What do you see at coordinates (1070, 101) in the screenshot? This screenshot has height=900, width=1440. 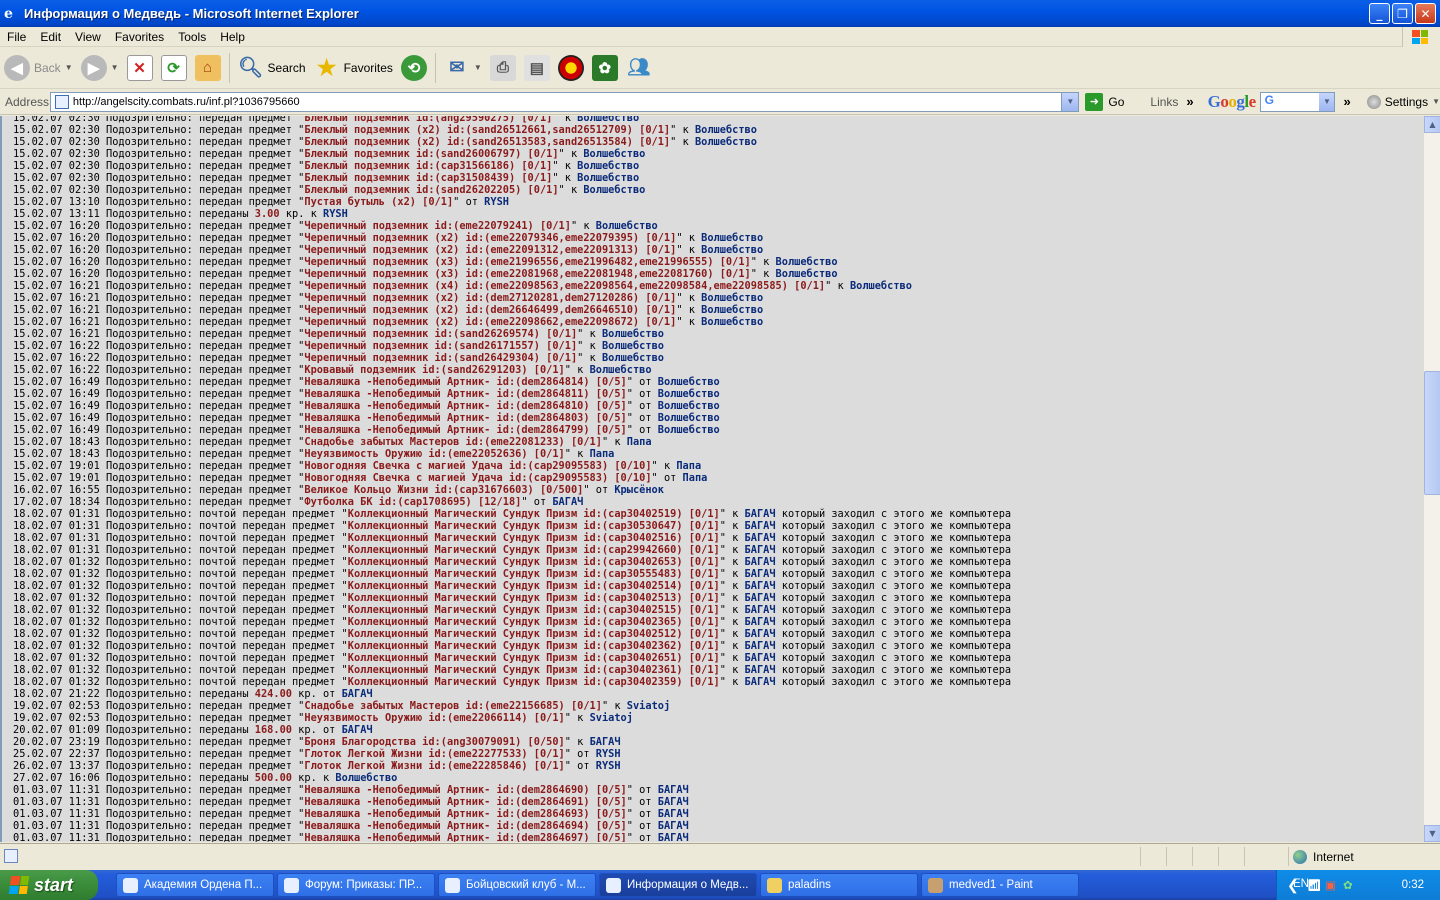 I see `address-dropdown-icon: ▼` at bounding box center [1070, 101].